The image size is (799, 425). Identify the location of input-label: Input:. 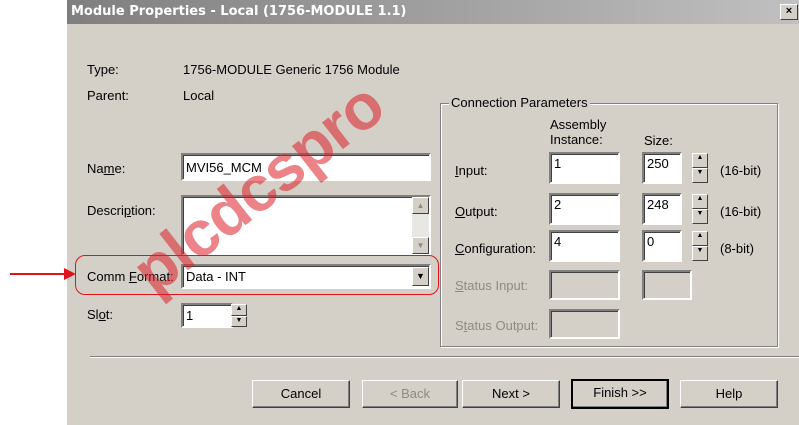
(471, 170).